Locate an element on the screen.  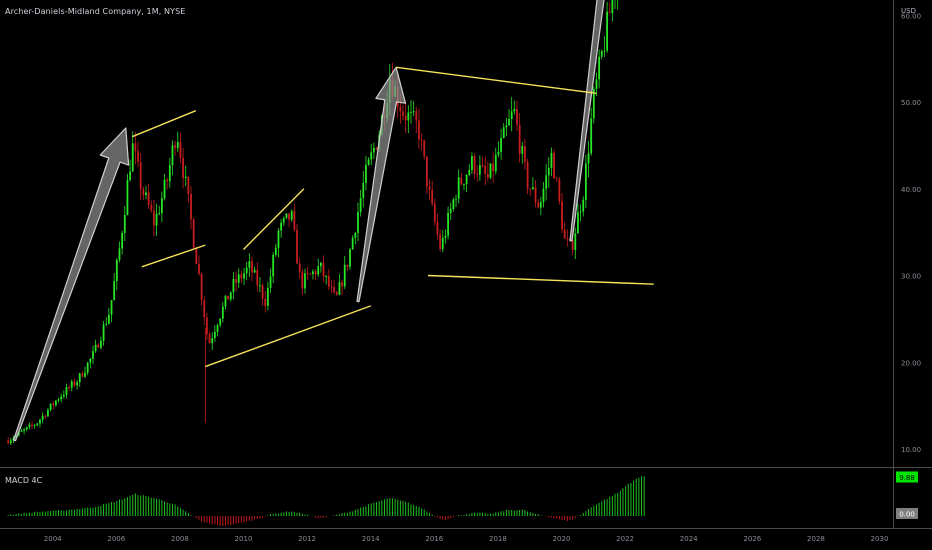
x-tick-label: 2016 is located at coordinates (434, 539).